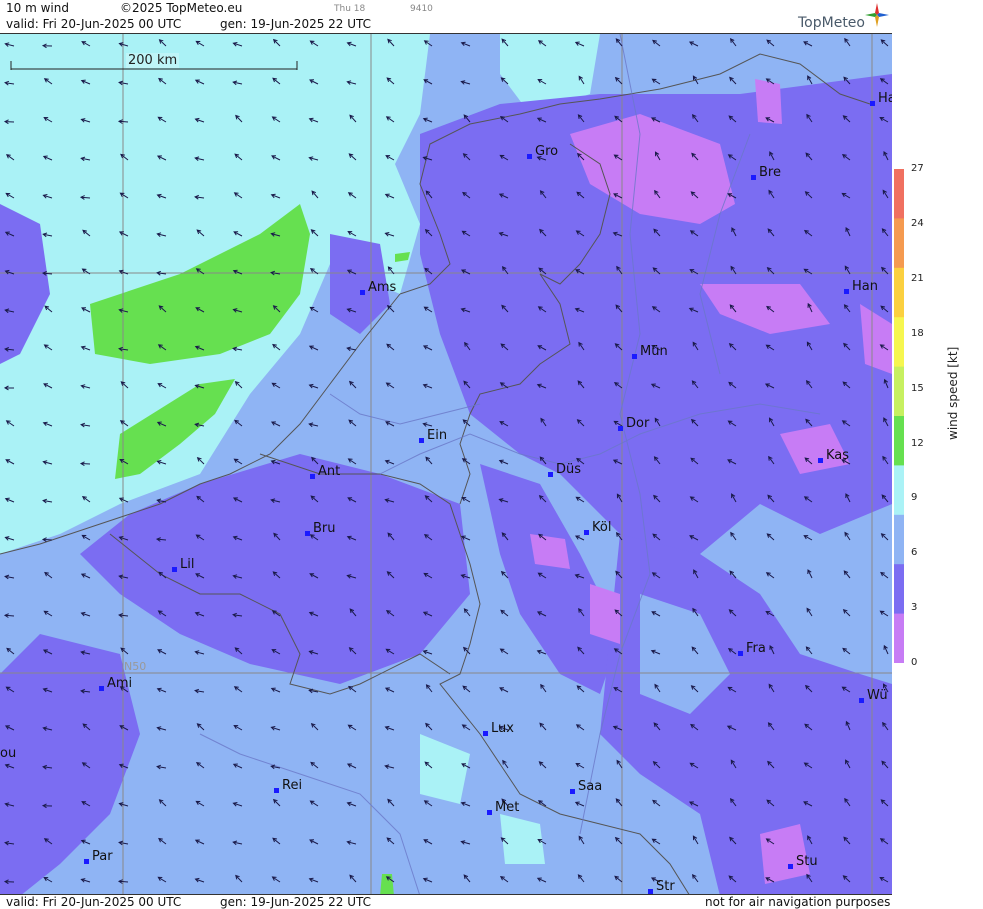 This screenshot has width=983, height=909. Describe the element at coordinates (877, 15) in the screenshot. I see `compass-icon` at that location.